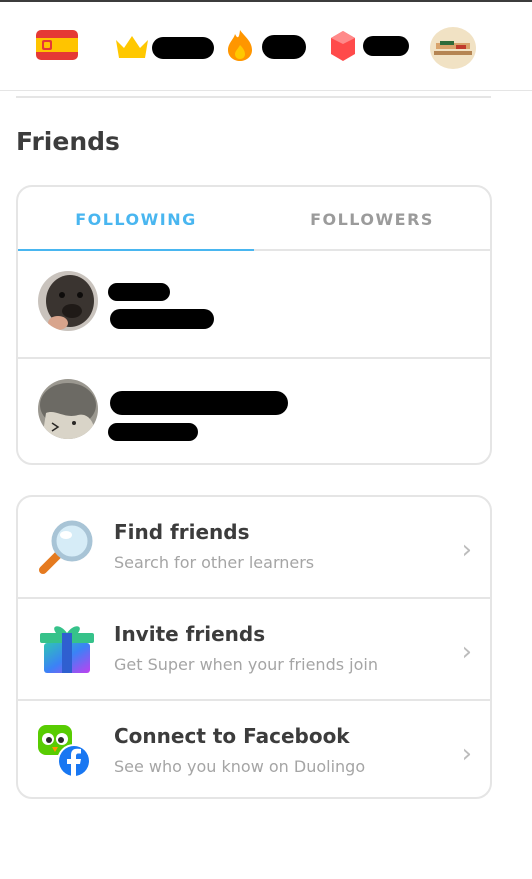 The image size is (532, 879). What do you see at coordinates (64, 751) in the screenshot?
I see `facebook-icon` at bounding box center [64, 751].